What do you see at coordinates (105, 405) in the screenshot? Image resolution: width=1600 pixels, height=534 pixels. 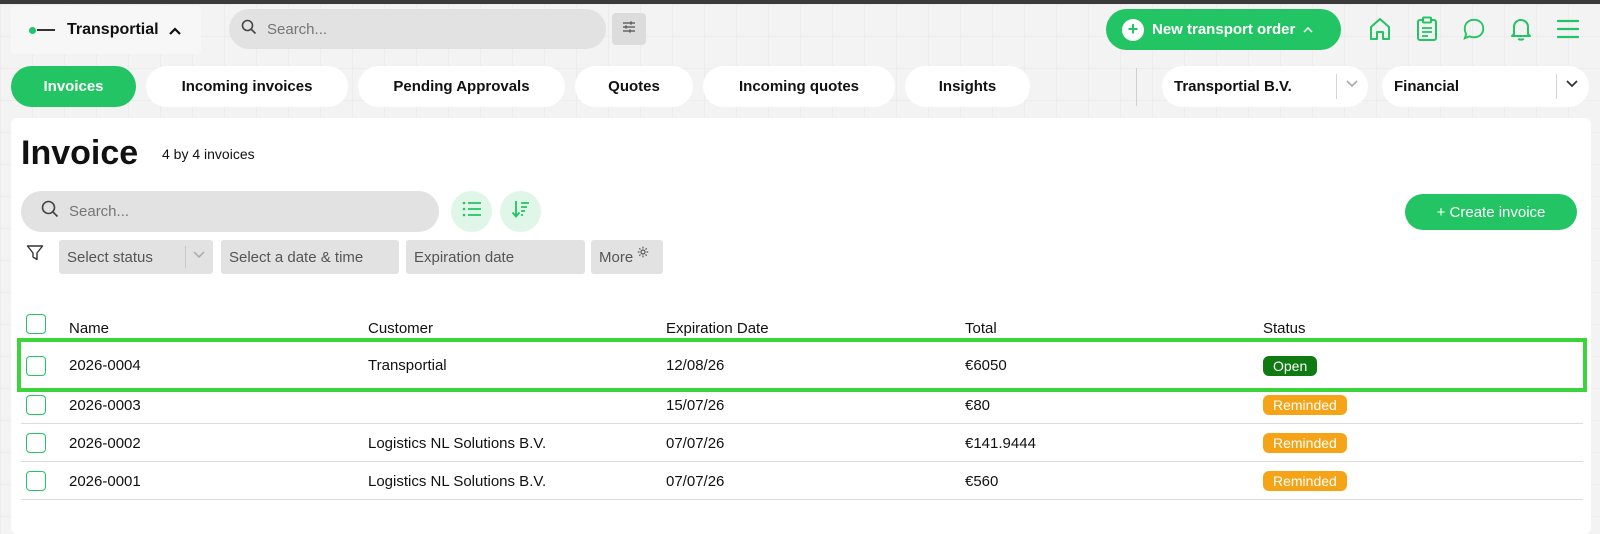 I see `row-name: 2026-0003` at bounding box center [105, 405].